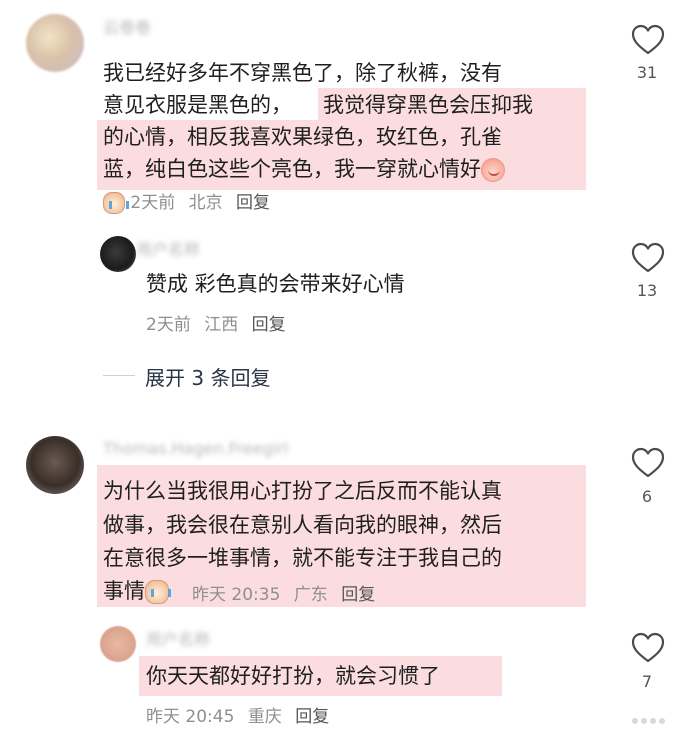  What do you see at coordinates (647, 681) in the screenshot?
I see `like-count: 7` at bounding box center [647, 681].